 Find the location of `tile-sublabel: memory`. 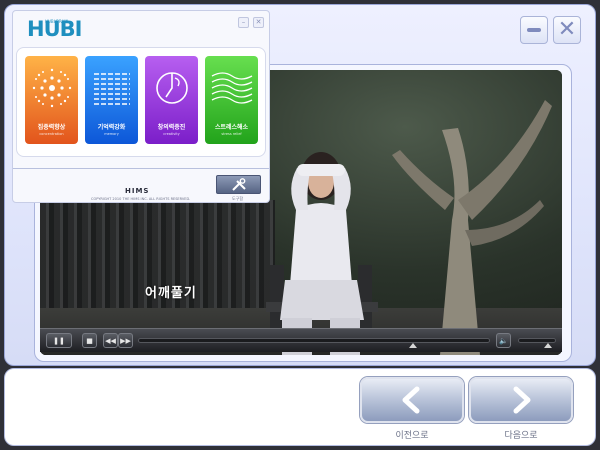

tile-sublabel: memory is located at coordinates (111, 134).